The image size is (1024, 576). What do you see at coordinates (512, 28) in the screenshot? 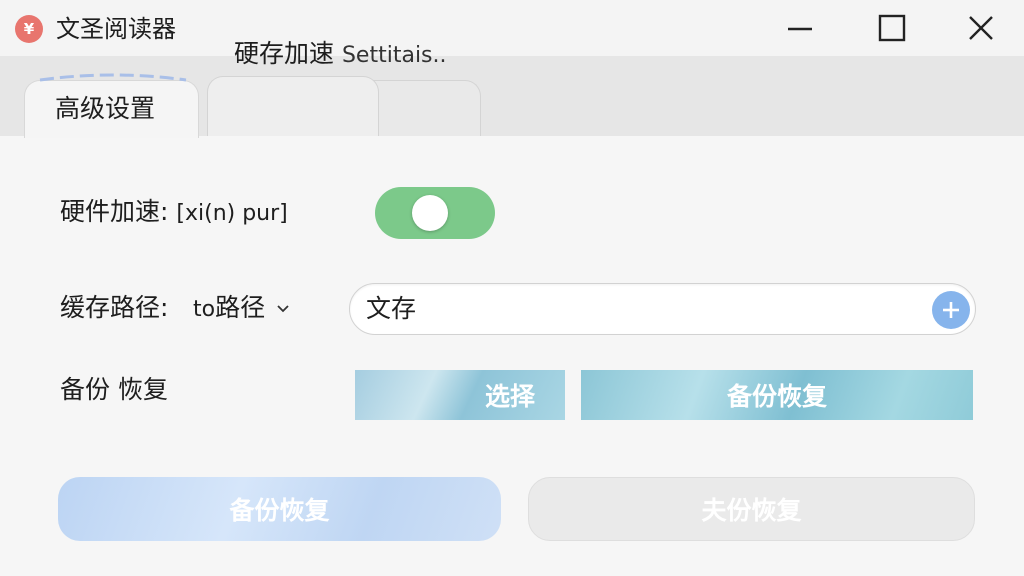
I see `title-bar: ¥ 文圣阅读器` at bounding box center [512, 28].